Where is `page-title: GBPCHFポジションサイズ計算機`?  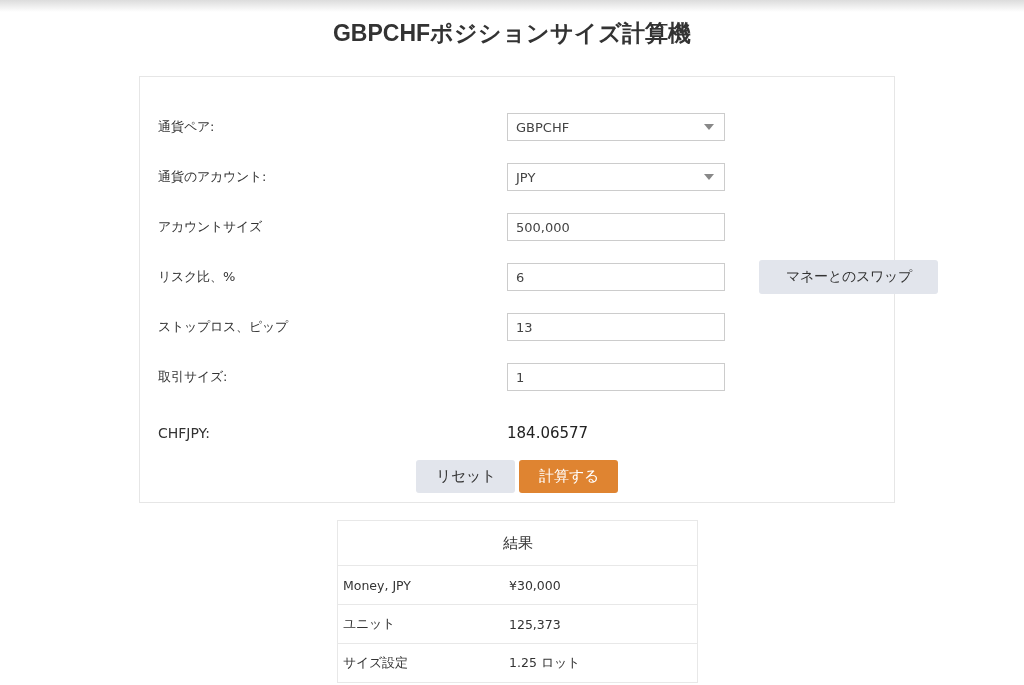
page-title: GBPCHFポジションサイズ計算機 is located at coordinates (512, 33).